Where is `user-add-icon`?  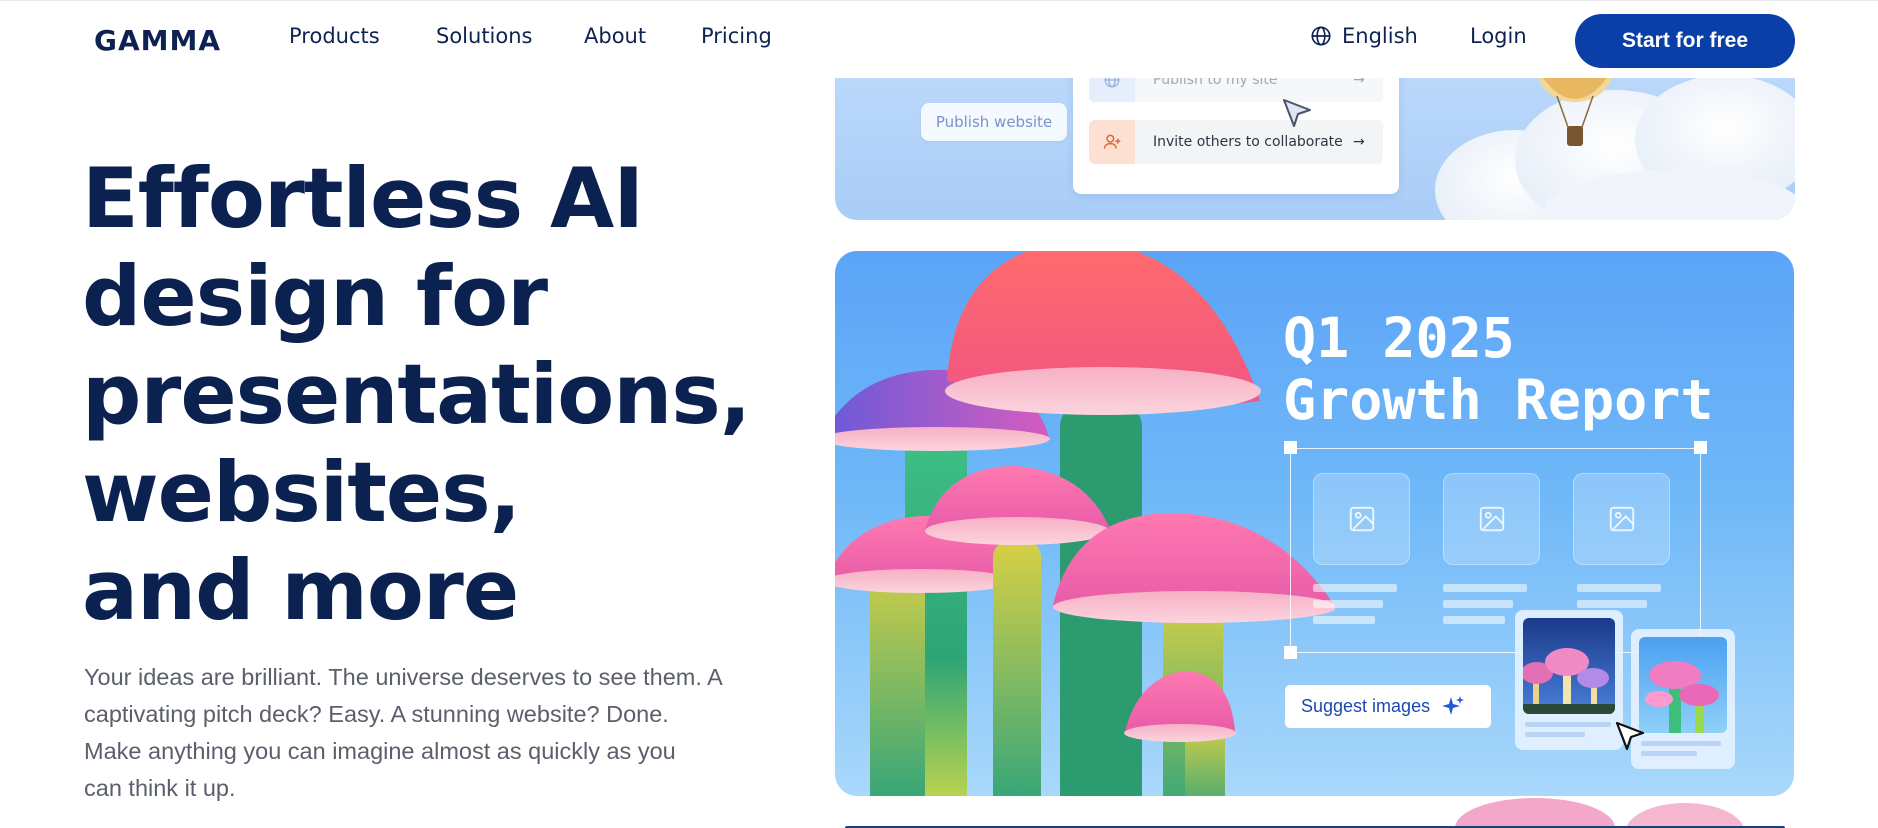
user-add-icon is located at coordinates (1112, 142).